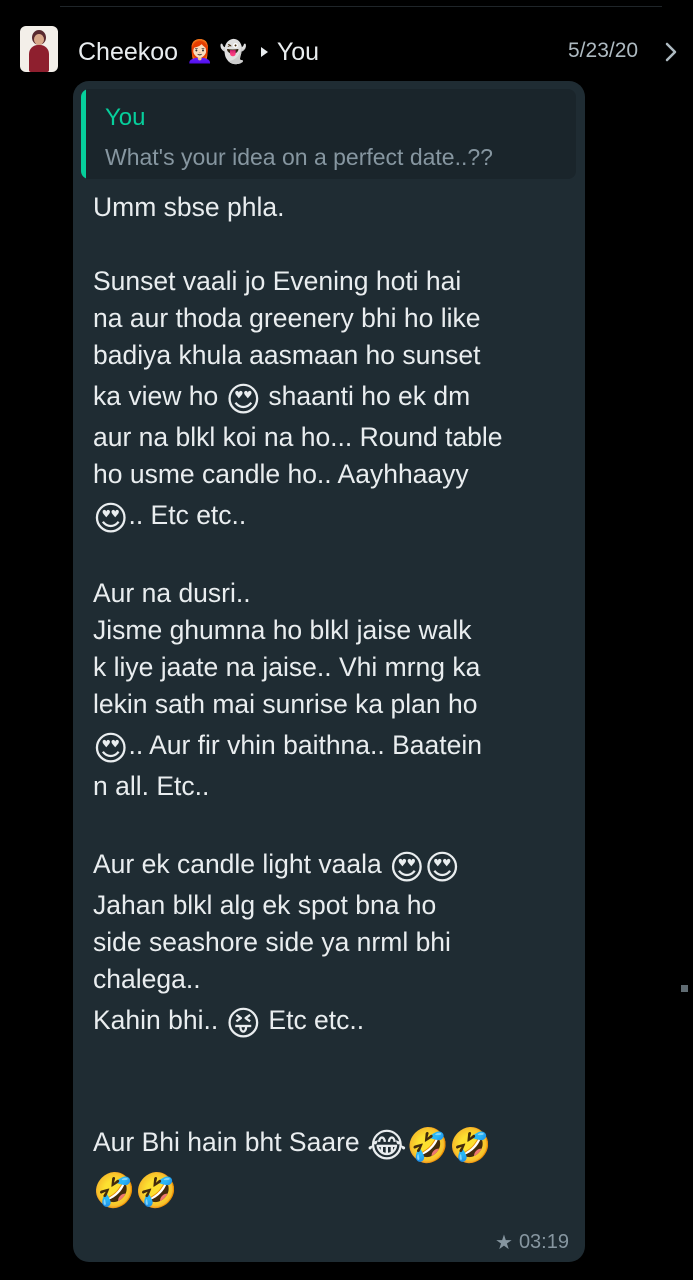 The width and height of the screenshot is (693, 1280). I want to click on message-date: 5/23/20, so click(603, 50).